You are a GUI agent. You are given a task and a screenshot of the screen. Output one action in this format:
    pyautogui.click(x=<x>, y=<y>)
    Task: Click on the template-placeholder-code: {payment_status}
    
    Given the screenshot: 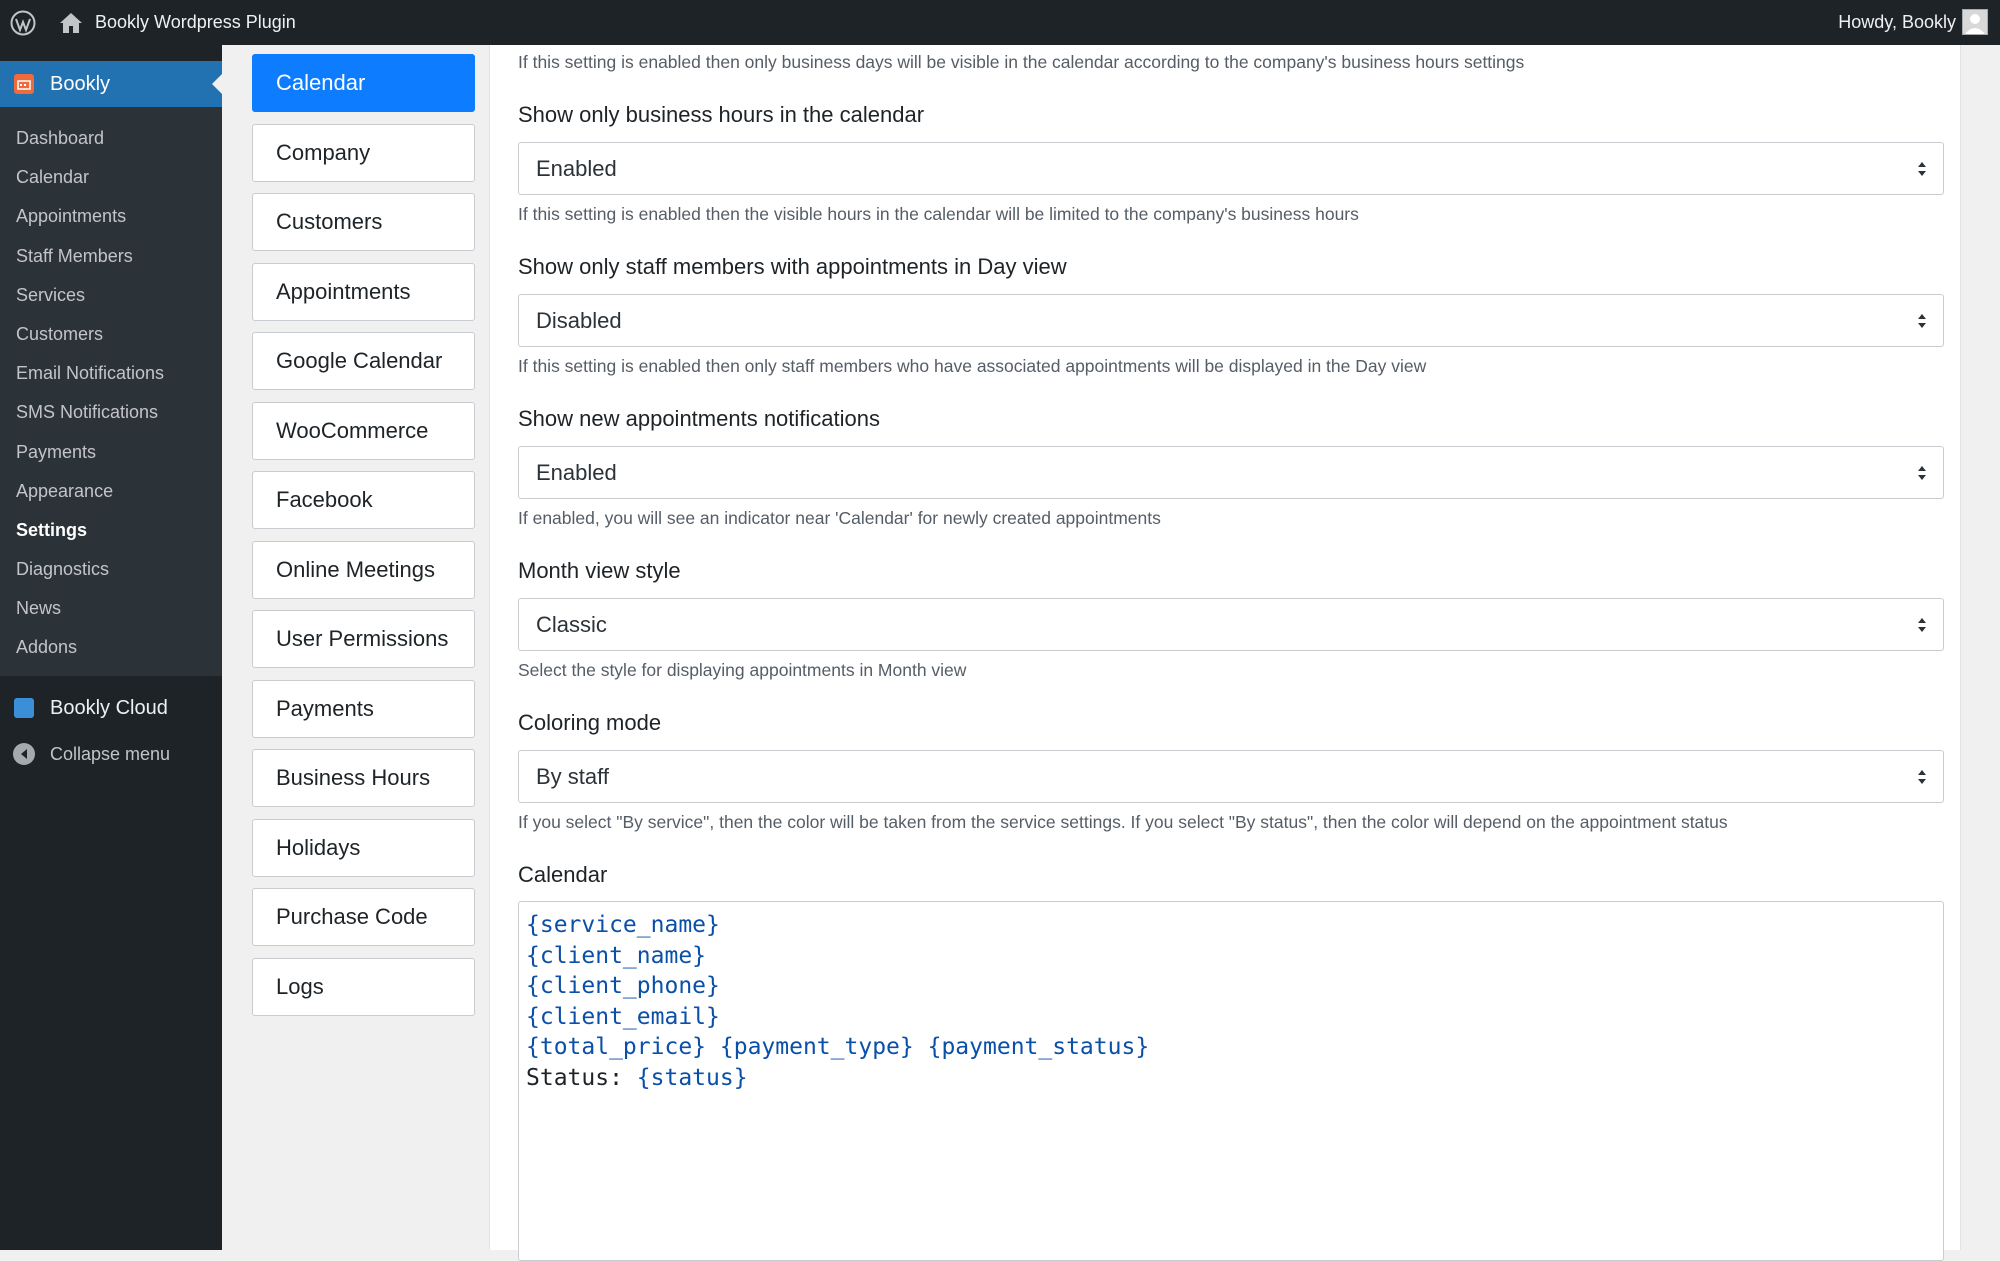 What is the action you would take?
    pyautogui.click(x=1038, y=1047)
    